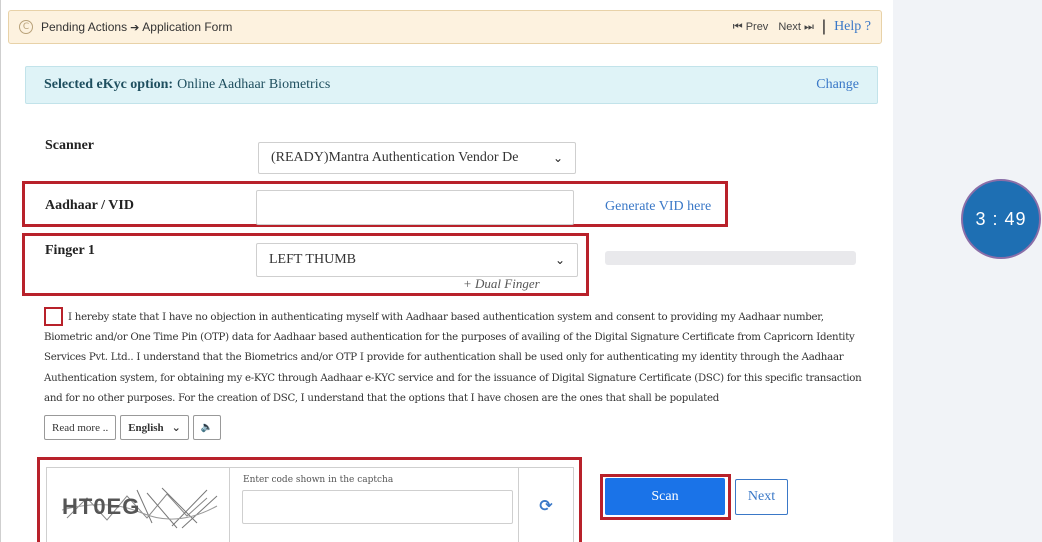 The height and width of the screenshot is (542, 1042). I want to click on scanner-select: (READY)Mantra Authentication Vendor De ⌄, so click(417, 158).